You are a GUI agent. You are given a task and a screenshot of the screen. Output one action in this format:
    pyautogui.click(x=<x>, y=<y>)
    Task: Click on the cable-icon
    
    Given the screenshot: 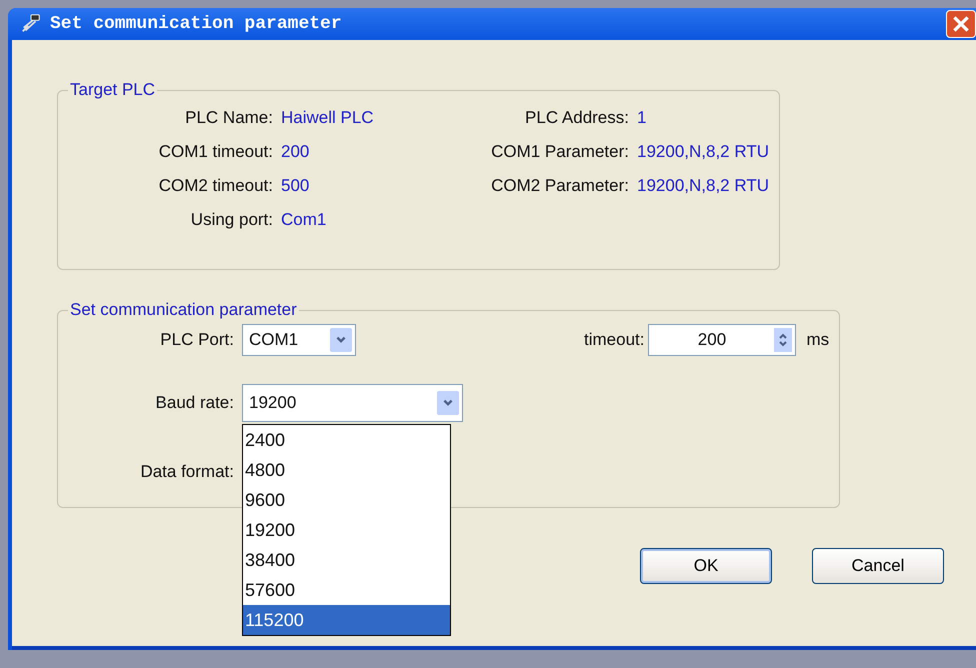 What is the action you would take?
    pyautogui.click(x=31, y=24)
    